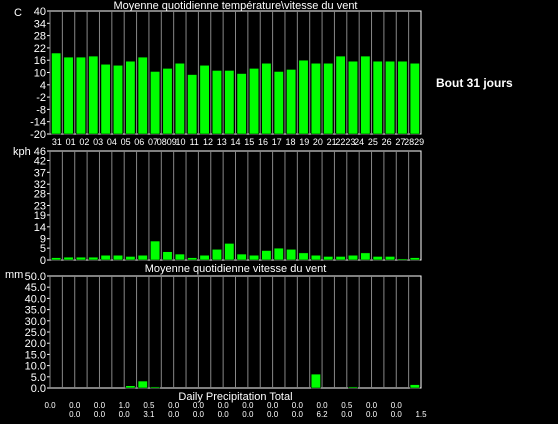  I want to click on y-tick-label: 30.0, so click(35, 322).